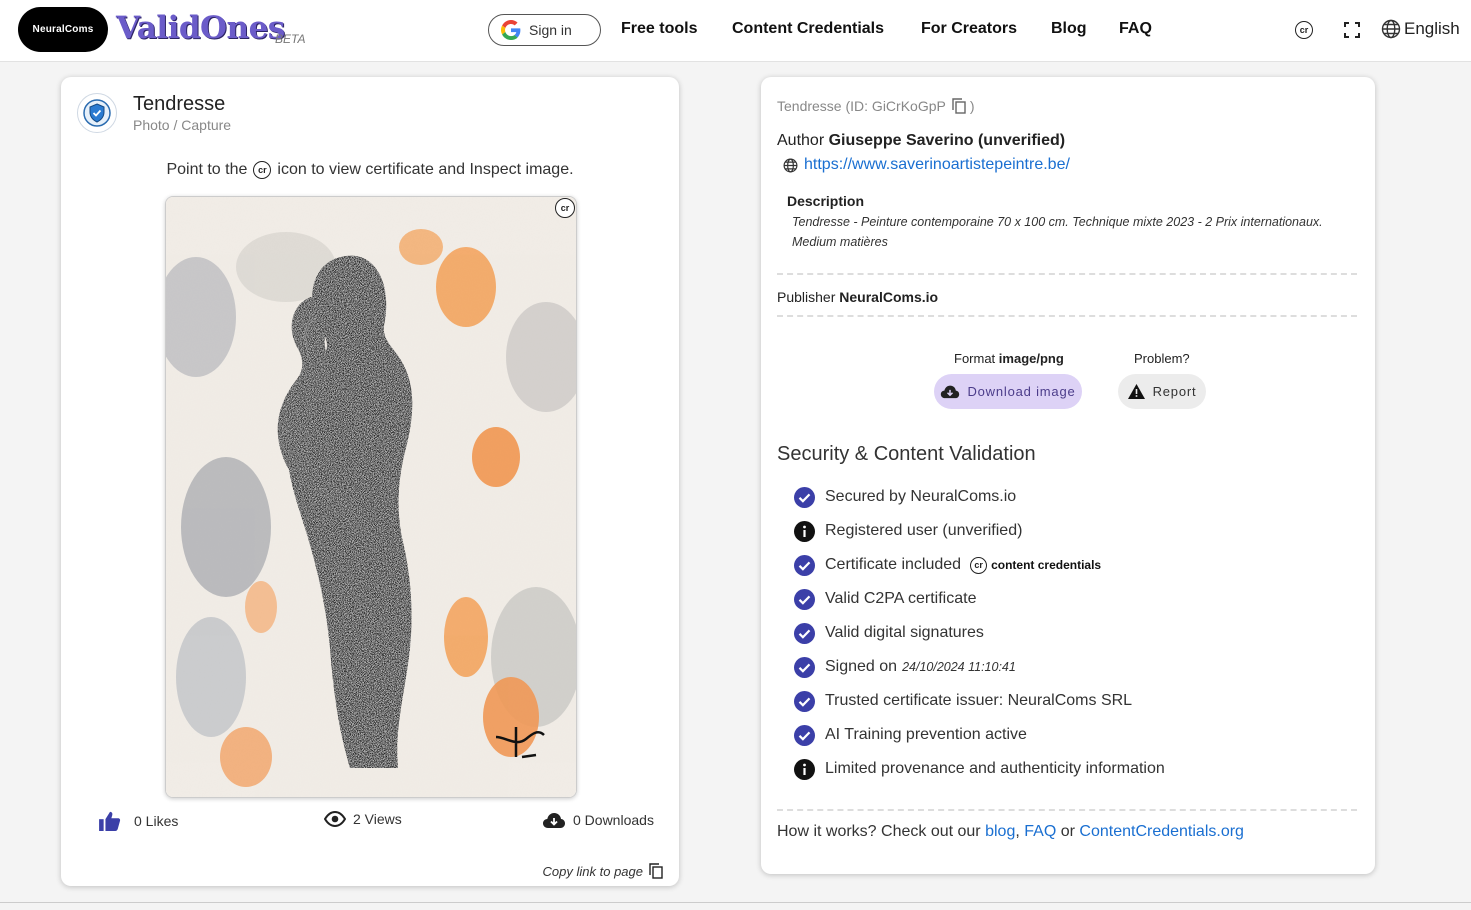 This screenshot has width=1471, height=910. What do you see at coordinates (565, 208) in the screenshot?
I see `cr-inspect-button: cr` at bounding box center [565, 208].